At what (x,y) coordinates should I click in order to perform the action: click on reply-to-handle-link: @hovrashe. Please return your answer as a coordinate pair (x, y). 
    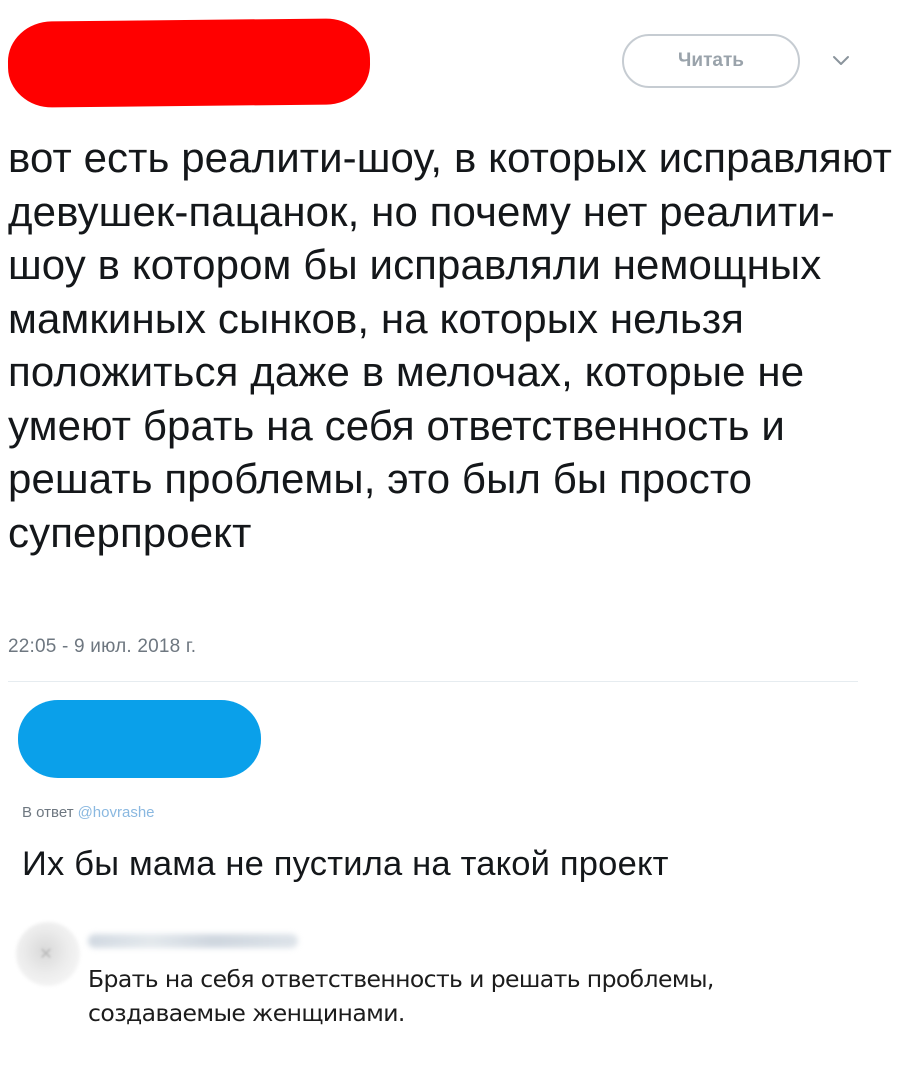
    Looking at the image, I should click on (116, 812).